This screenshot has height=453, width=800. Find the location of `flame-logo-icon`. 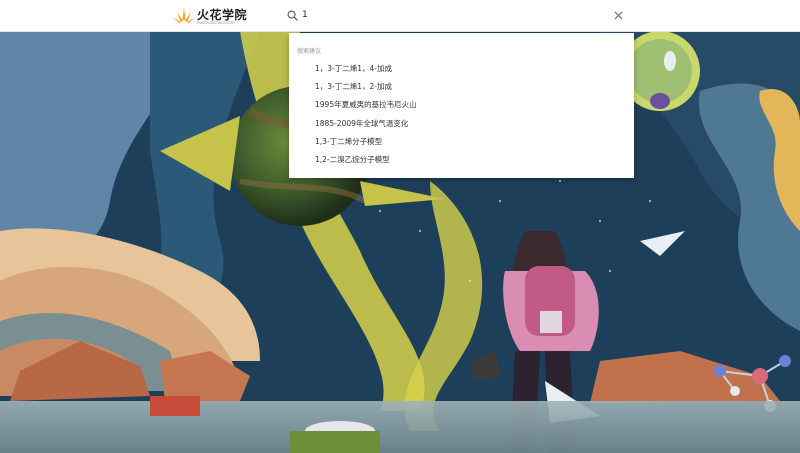

flame-logo-icon is located at coordinates (184, 16).